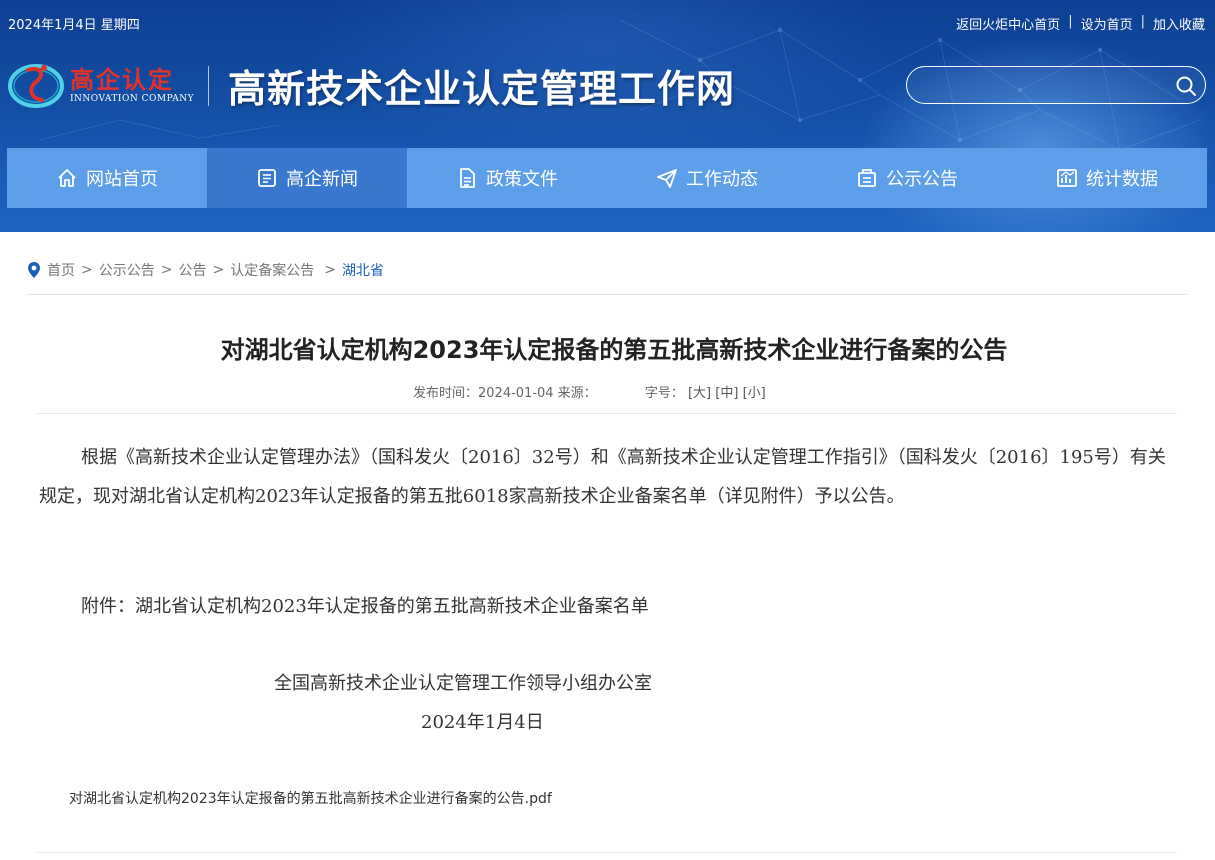 This screenshot has width=1215, height=860. I want to click on font-size-small-button: [小], so click(754, 393).